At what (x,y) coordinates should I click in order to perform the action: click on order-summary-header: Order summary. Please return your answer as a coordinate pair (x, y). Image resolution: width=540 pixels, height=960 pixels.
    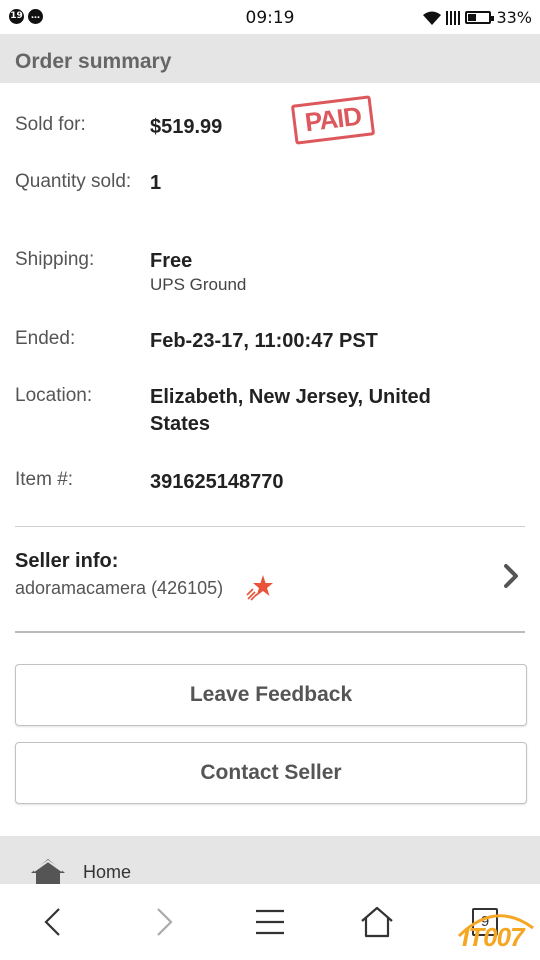
    Looking at the image, I should click on (270, 58).